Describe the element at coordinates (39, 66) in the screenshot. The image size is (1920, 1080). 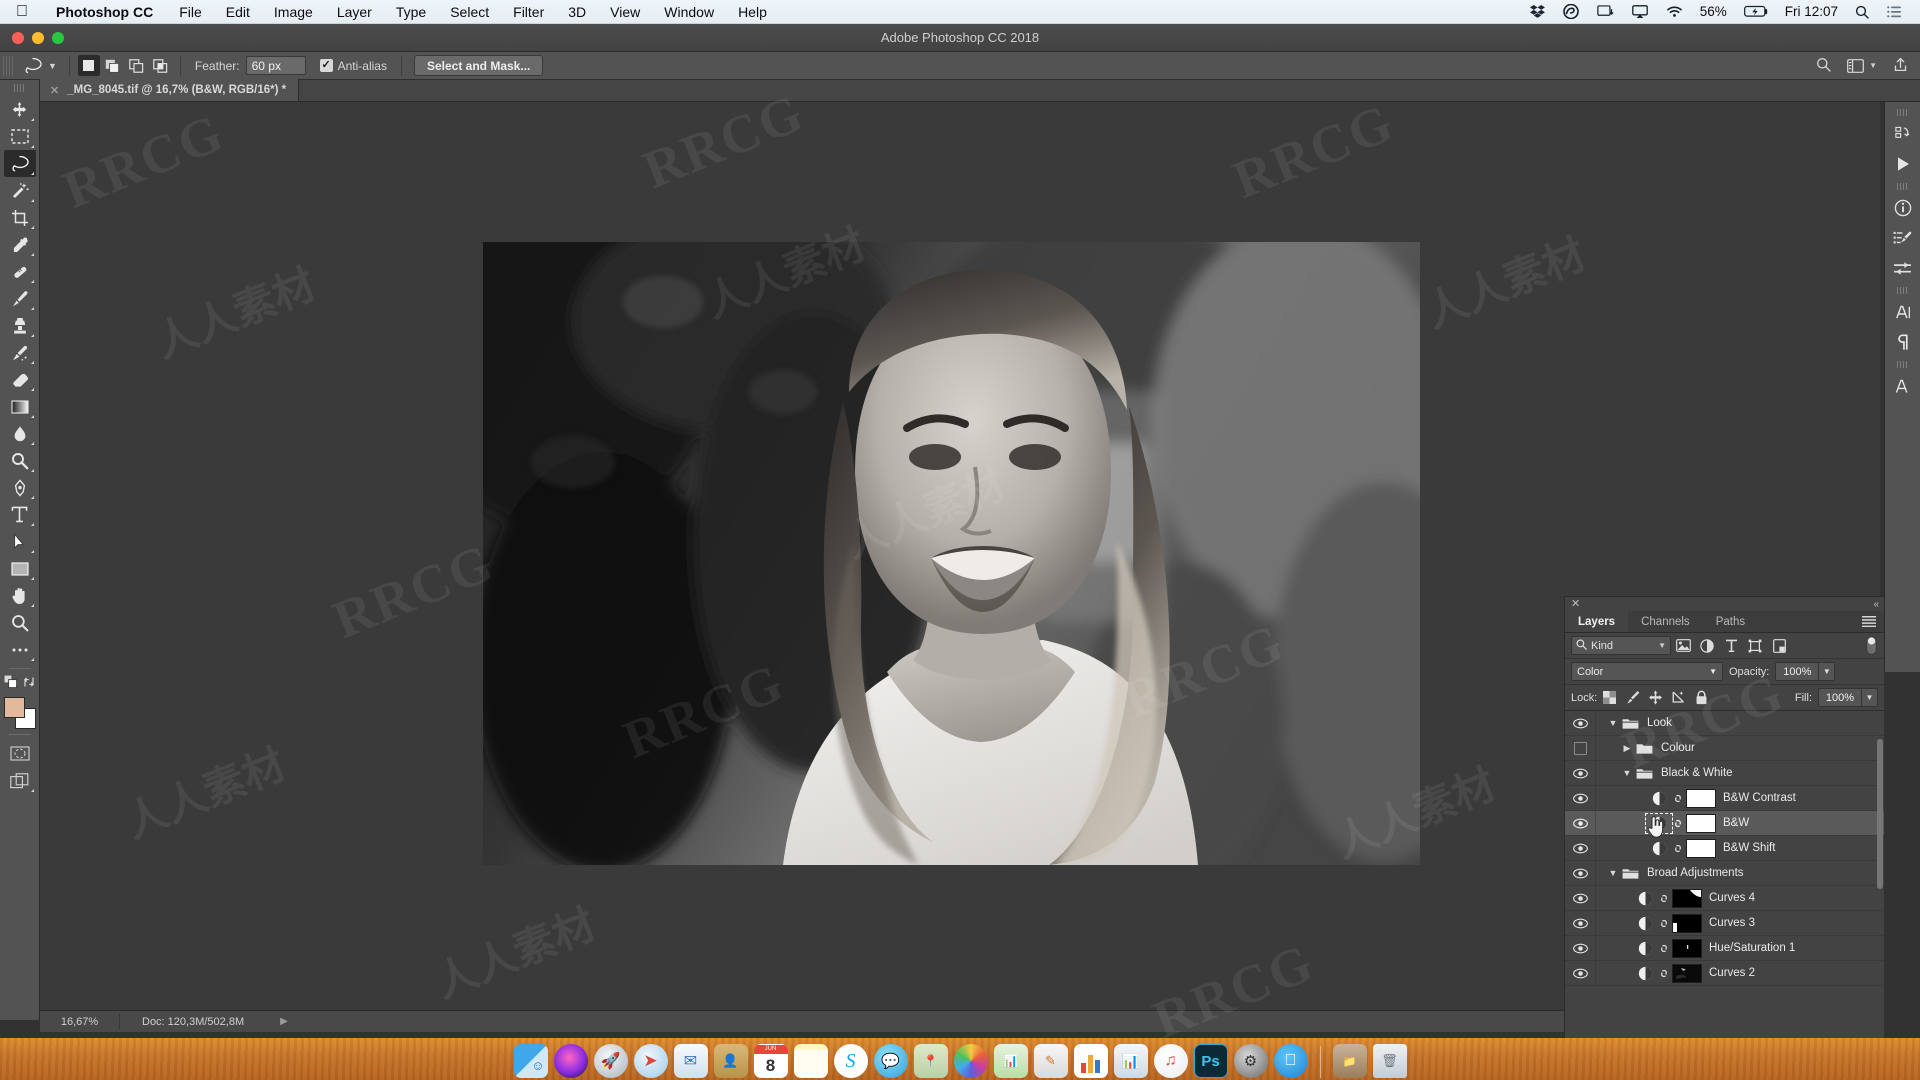
I see `active-tool-preset: ▼` at that location.